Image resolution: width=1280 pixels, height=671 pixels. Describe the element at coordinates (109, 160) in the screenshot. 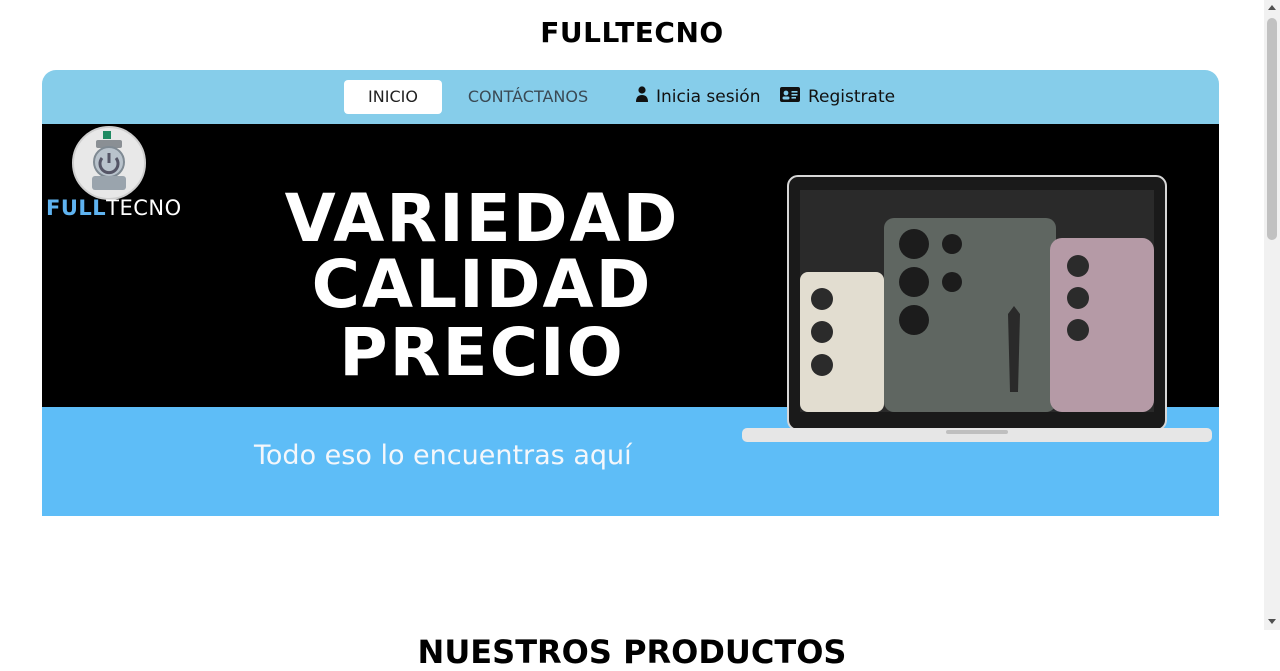

I see `robot-logo-icon` at that location.